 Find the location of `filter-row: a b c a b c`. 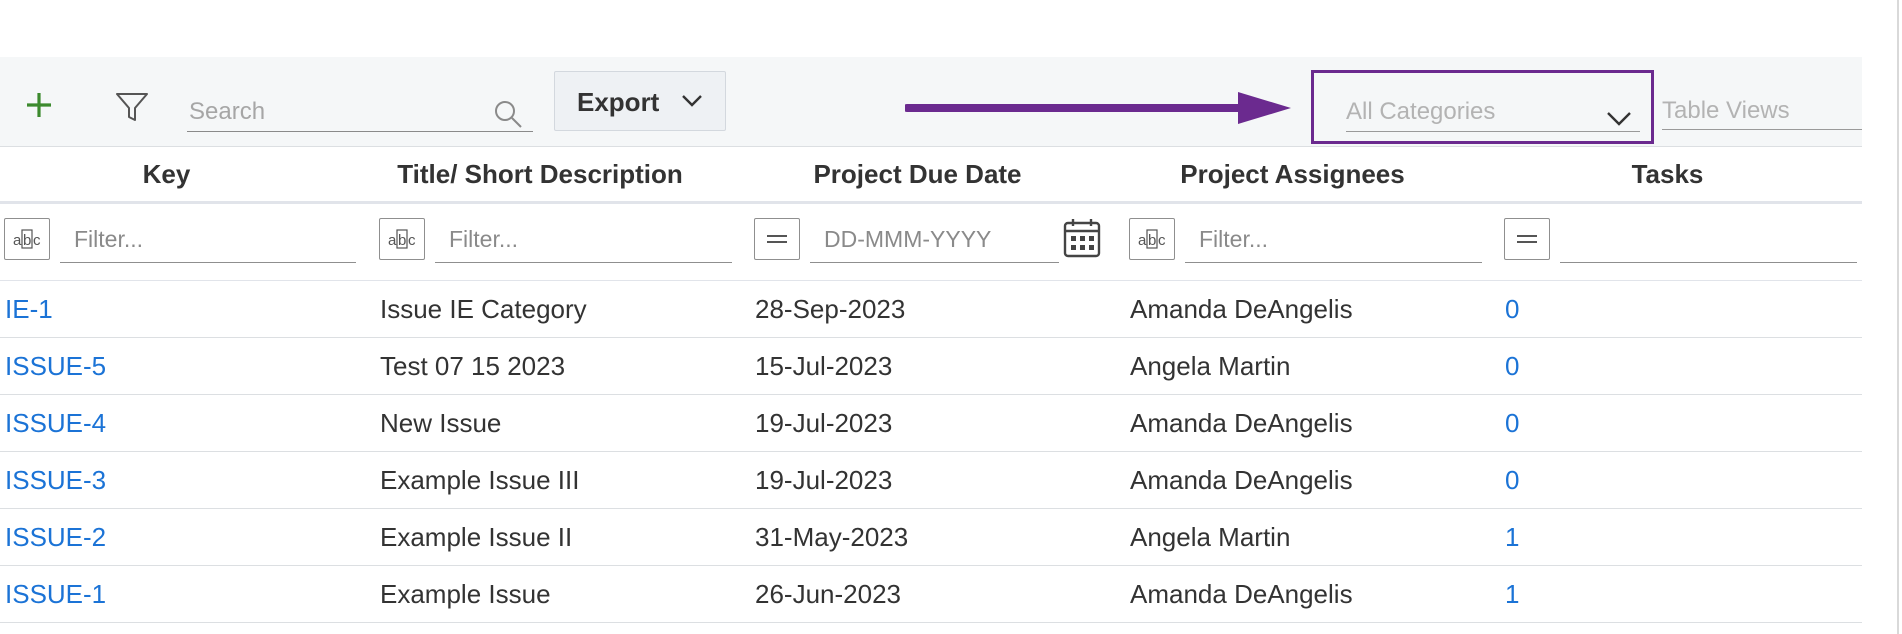

filter-row: a b c a b c is located at coordinates (948, 243).